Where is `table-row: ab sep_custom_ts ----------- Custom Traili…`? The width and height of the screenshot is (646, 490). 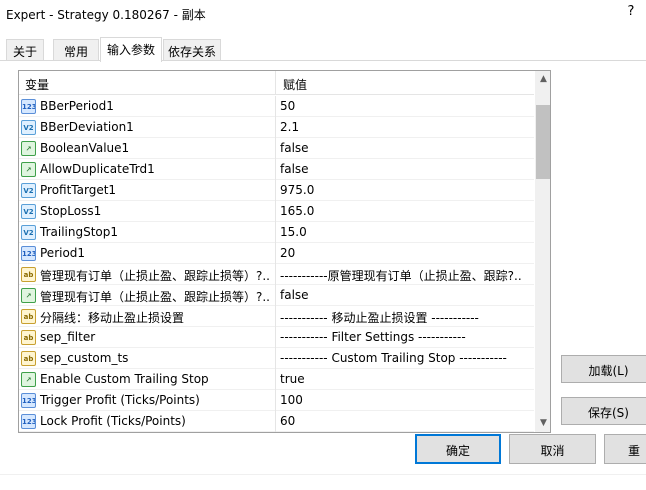 table-row: ab sep_custom_ts ----------- Custom Traili… is located at coordinates (276, 358).